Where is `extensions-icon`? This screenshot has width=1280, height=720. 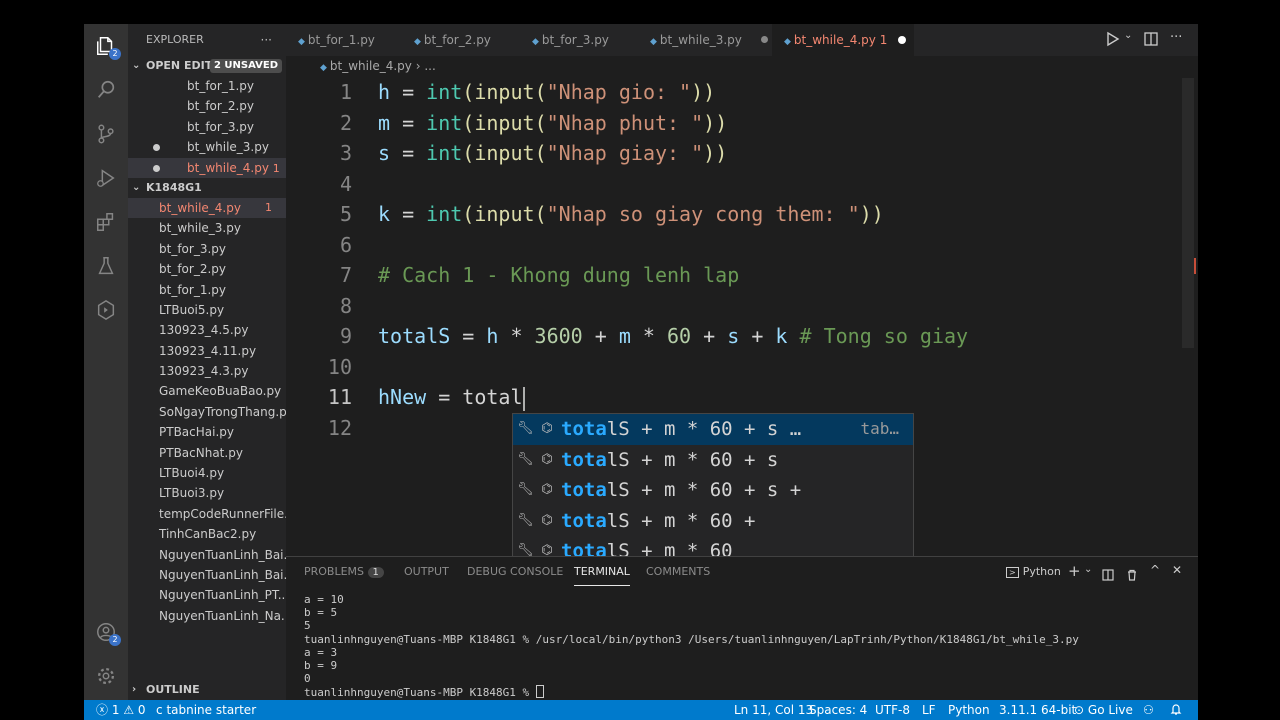 extensions-icon is located at coordinates (106, 222).